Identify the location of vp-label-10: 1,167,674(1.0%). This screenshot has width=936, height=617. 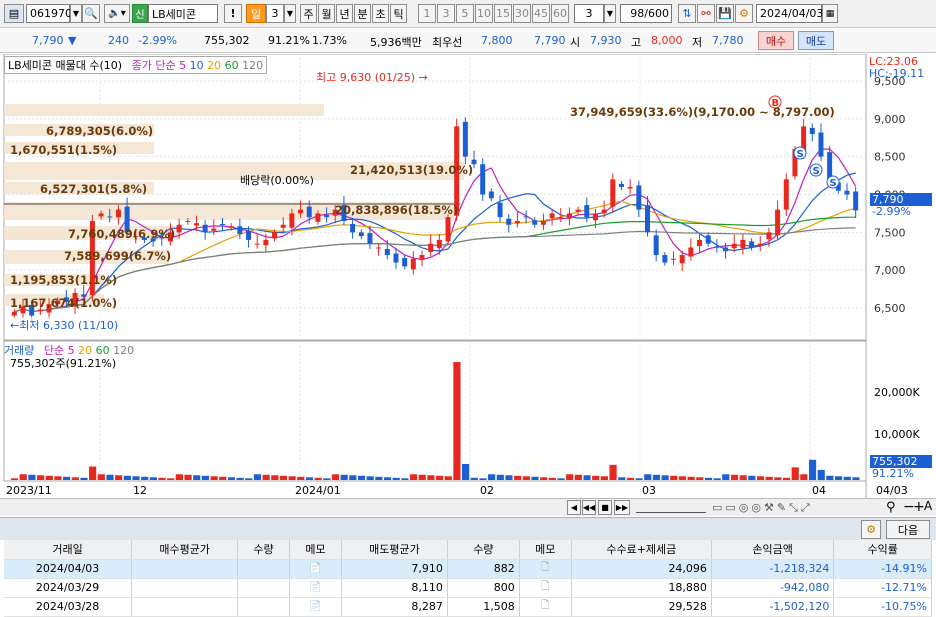
(64, 303).